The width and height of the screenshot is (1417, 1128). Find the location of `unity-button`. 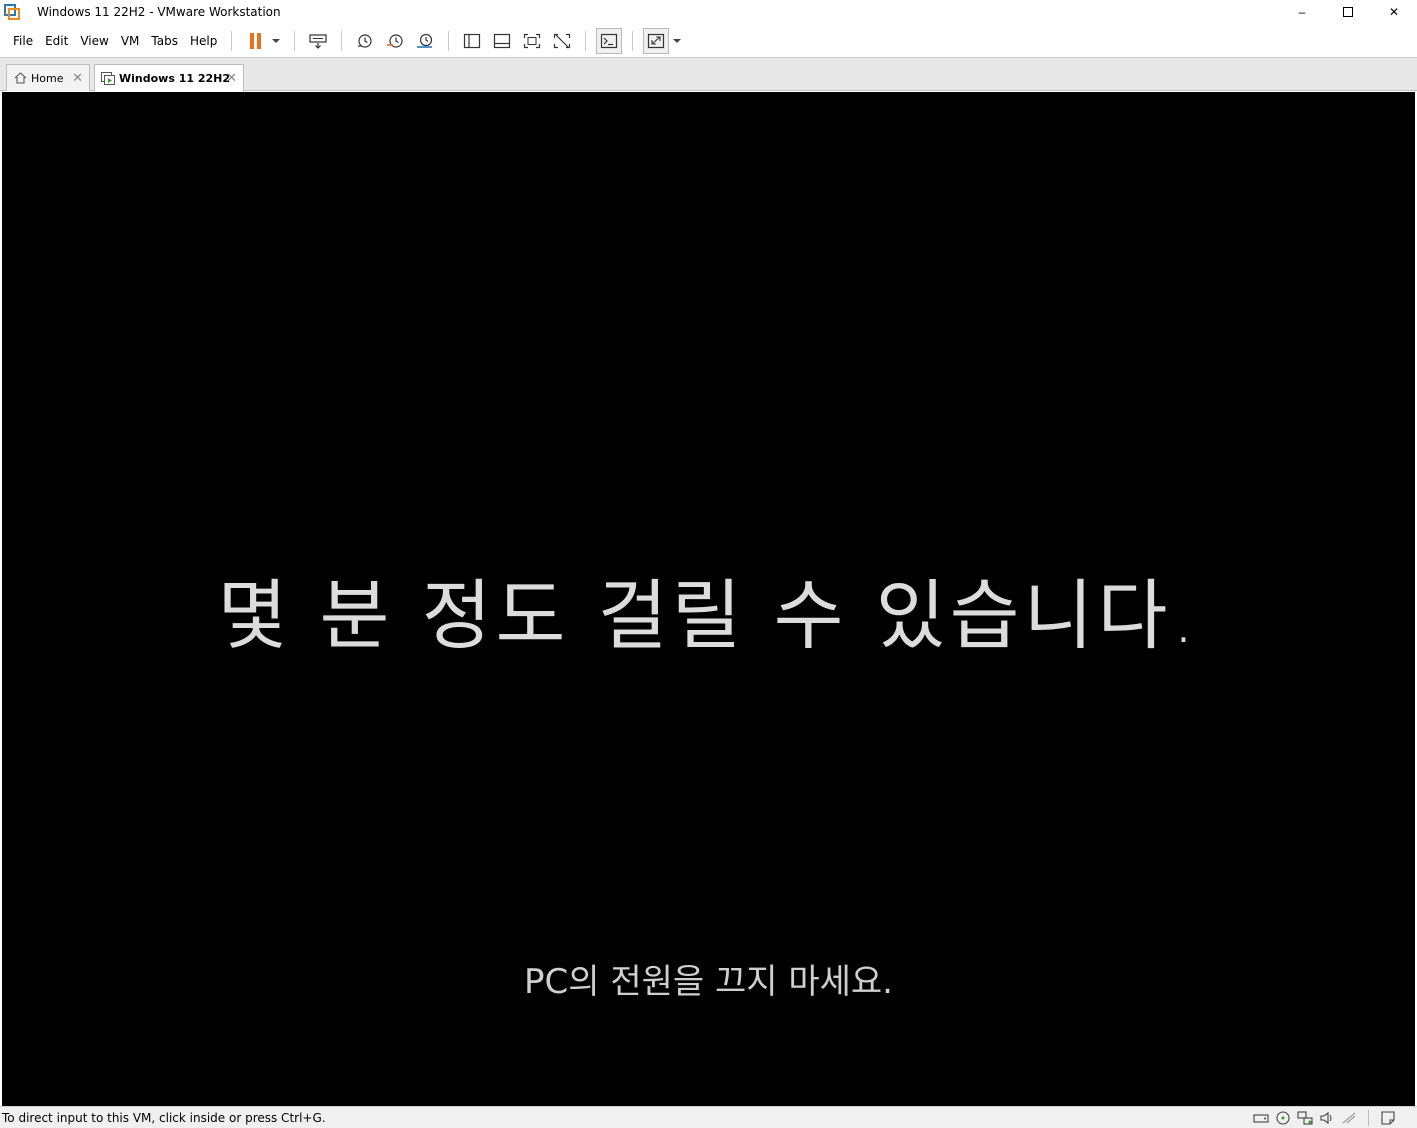

unity-button is located at coordinates (562, 41).